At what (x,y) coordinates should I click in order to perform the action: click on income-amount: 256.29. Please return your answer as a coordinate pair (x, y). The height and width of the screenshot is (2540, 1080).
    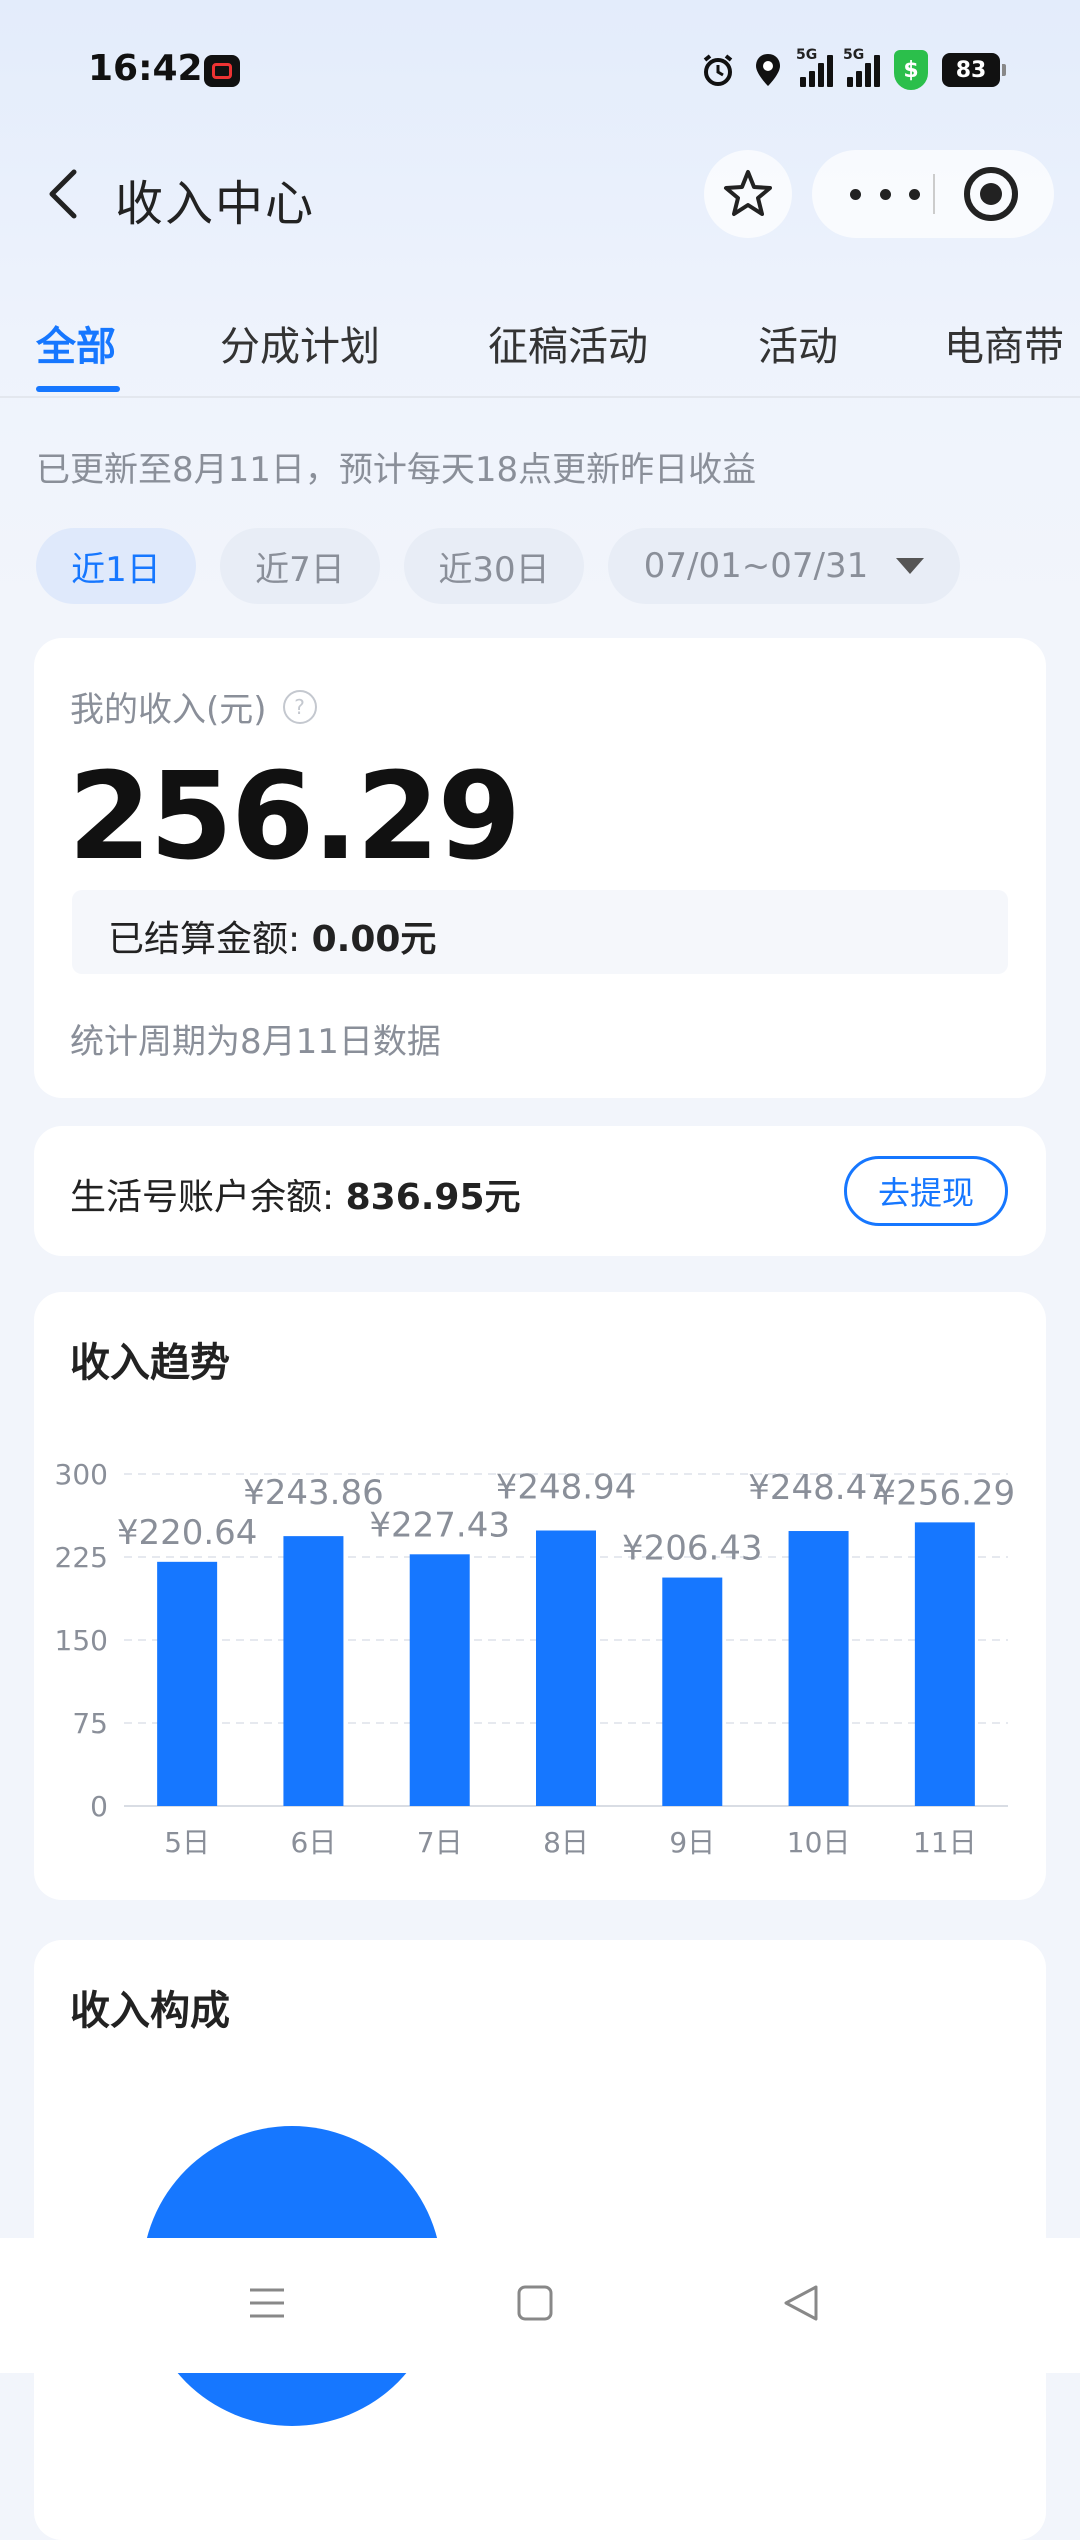
    Looking at the image, I should click on (294, 817).